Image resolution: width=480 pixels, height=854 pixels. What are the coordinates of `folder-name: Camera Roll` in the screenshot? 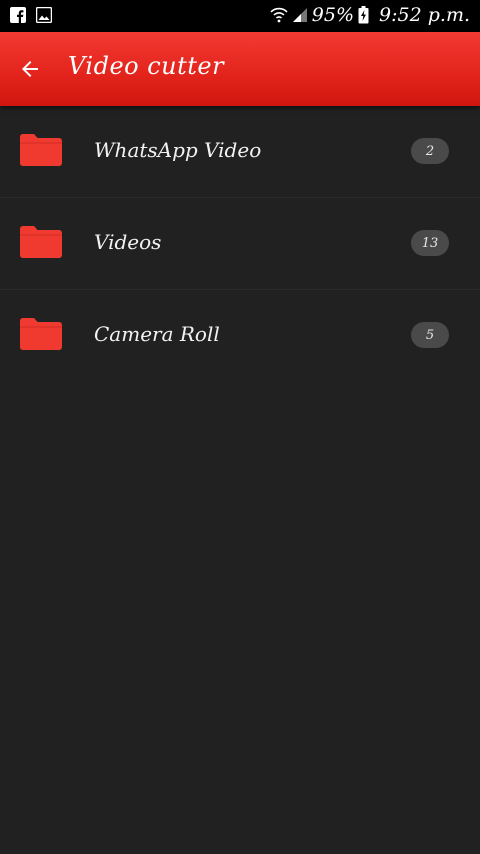 It's located at (157, 334).